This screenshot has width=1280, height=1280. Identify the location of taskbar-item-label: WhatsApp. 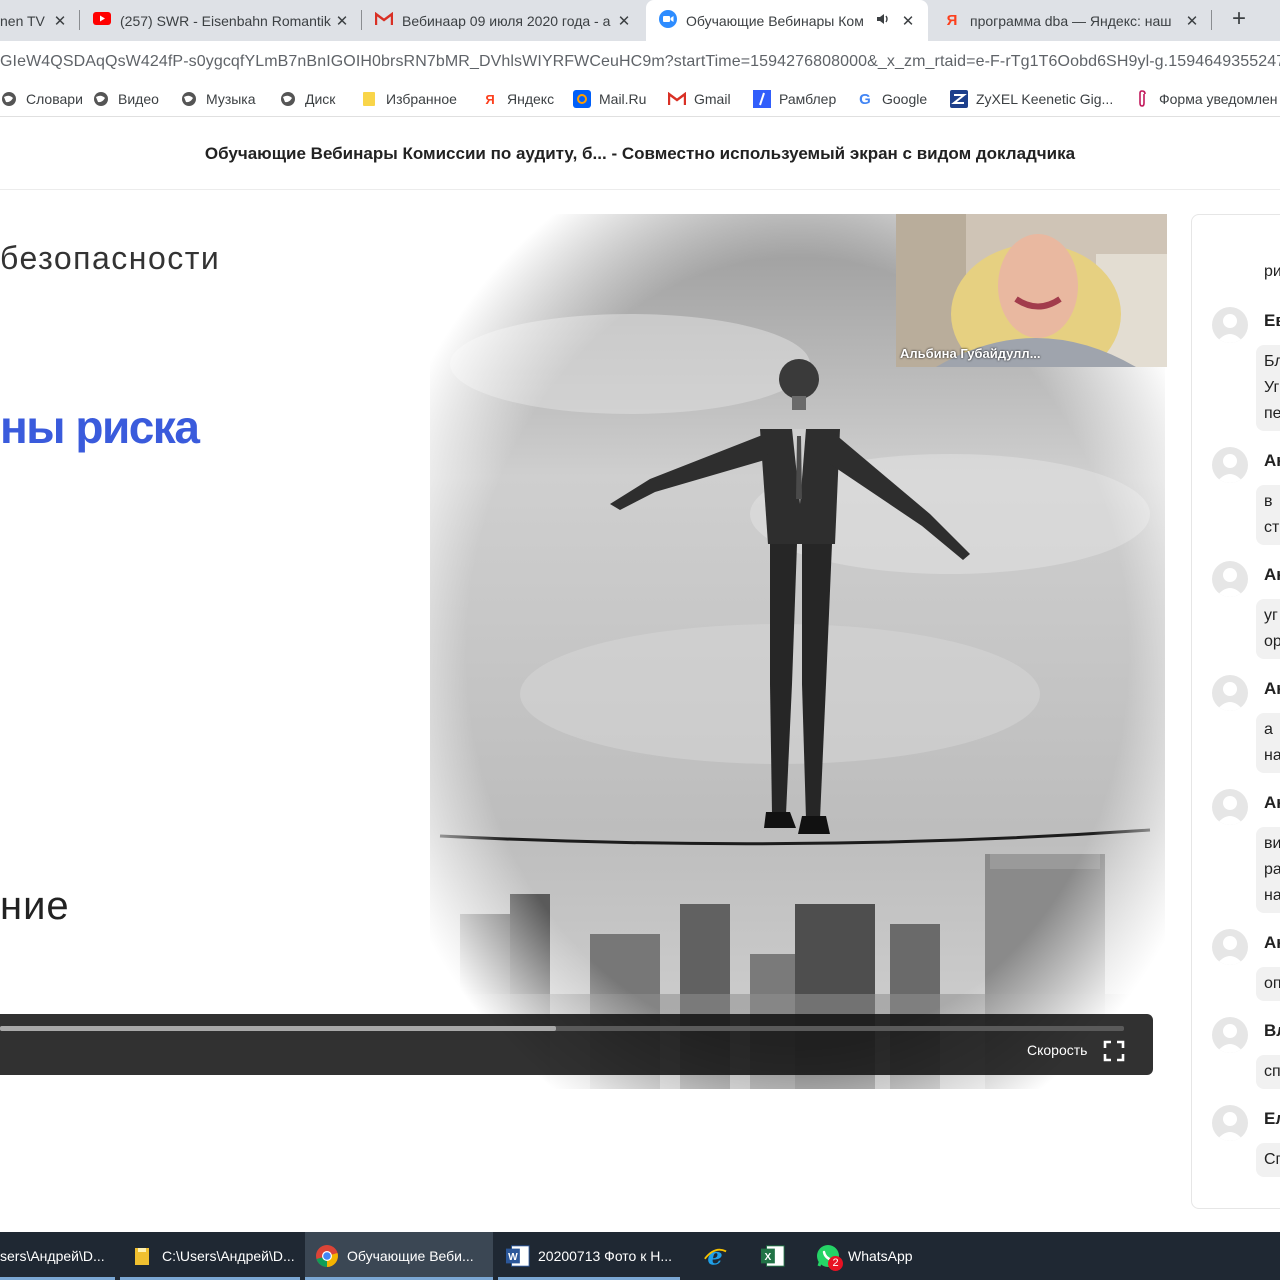
(880, 1256).